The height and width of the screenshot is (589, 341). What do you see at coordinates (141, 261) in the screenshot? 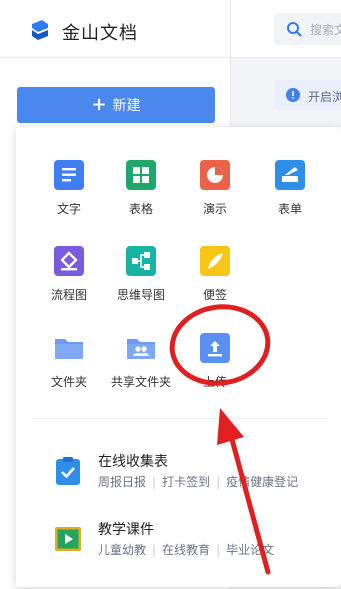
I see `mindmap-icon` at bounding box center [141, 261].